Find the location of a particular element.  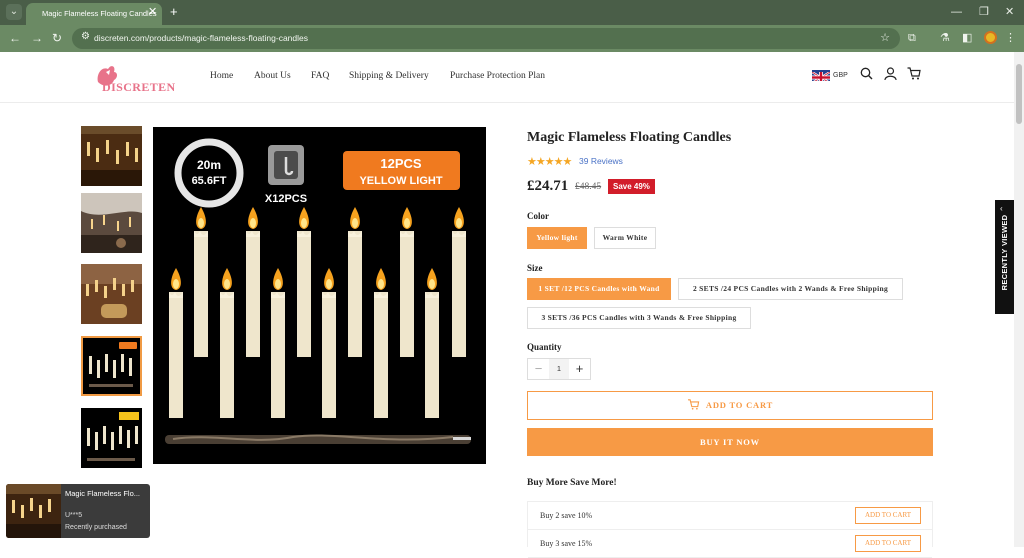

scrollbar-thumb is located at coordinates (1019, 94).